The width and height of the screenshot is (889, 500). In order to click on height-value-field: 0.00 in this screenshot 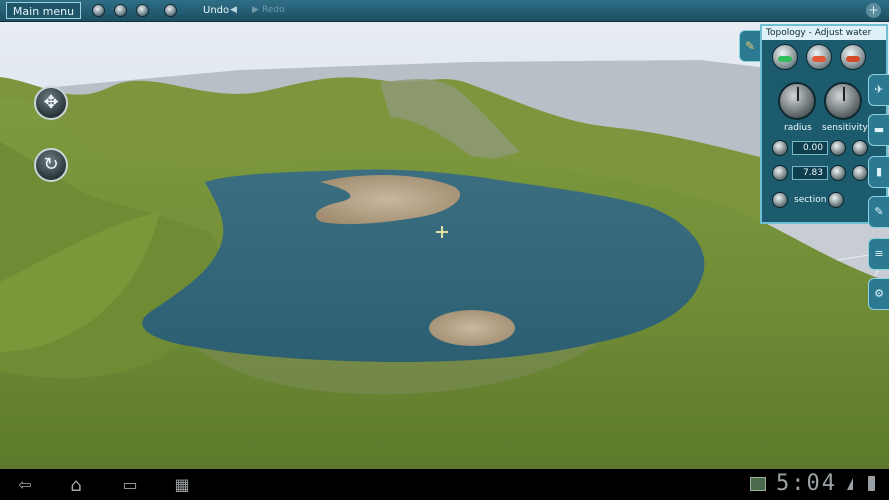, I will do `click(810, 148)`.